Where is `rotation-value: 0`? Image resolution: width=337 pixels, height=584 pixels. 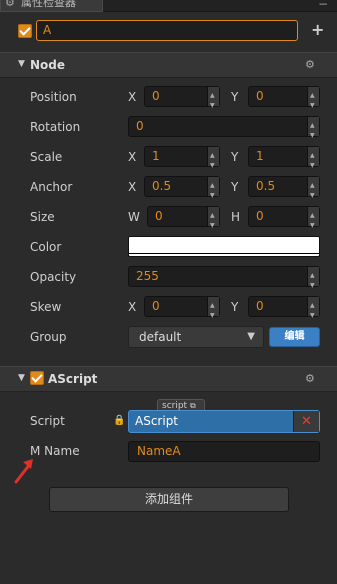
rotation-value: 0 is located at coordinates (140, 126).